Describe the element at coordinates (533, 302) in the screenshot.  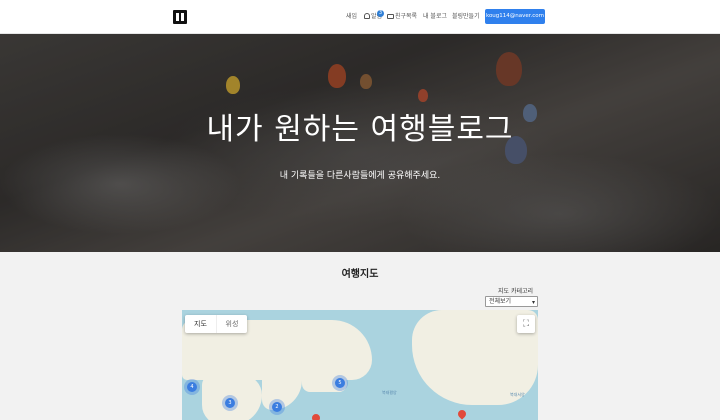
I see `chevron-down-icon: ▾` at that location.